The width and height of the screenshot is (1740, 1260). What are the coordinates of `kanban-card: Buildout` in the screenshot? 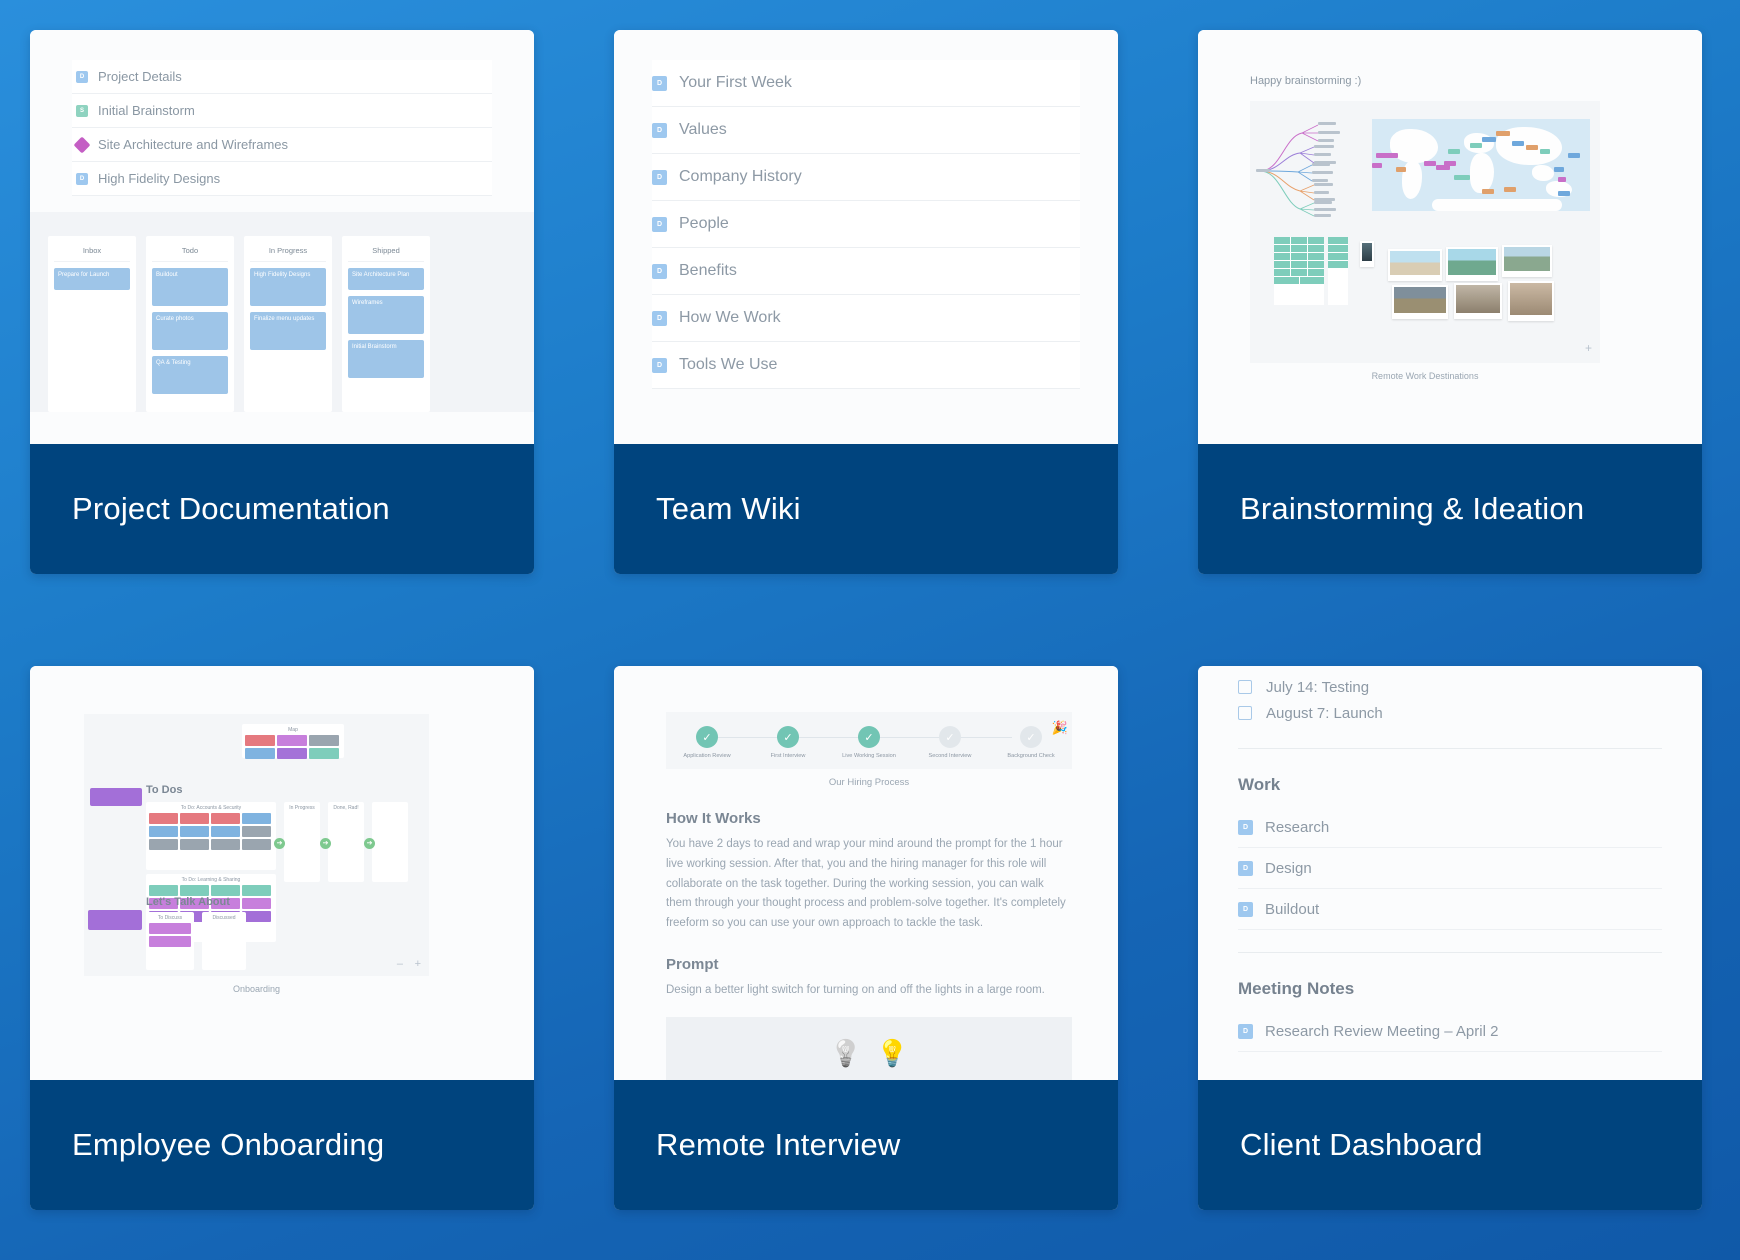 It's located at (190, 287).